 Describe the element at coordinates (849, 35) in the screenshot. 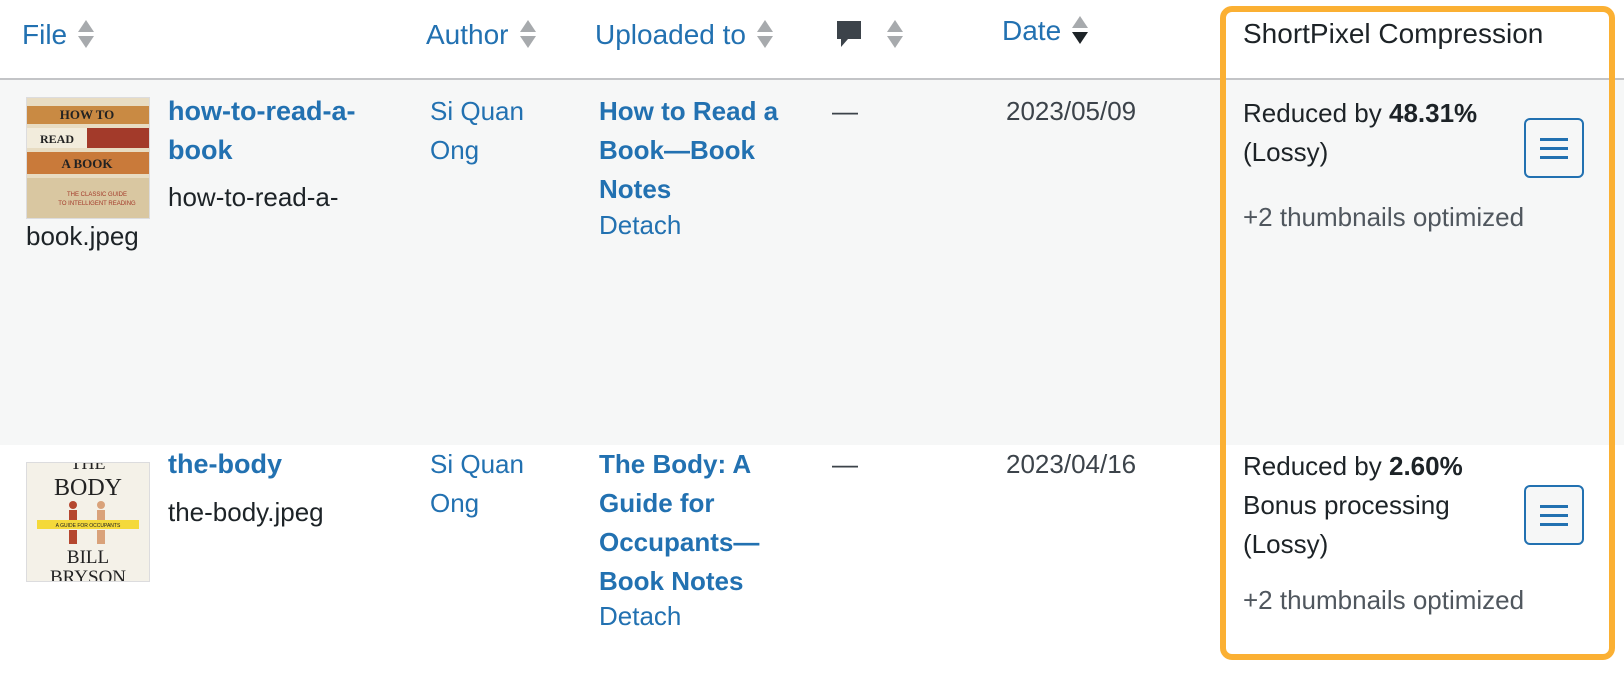

I see `comment-bubble-icon` at that location.